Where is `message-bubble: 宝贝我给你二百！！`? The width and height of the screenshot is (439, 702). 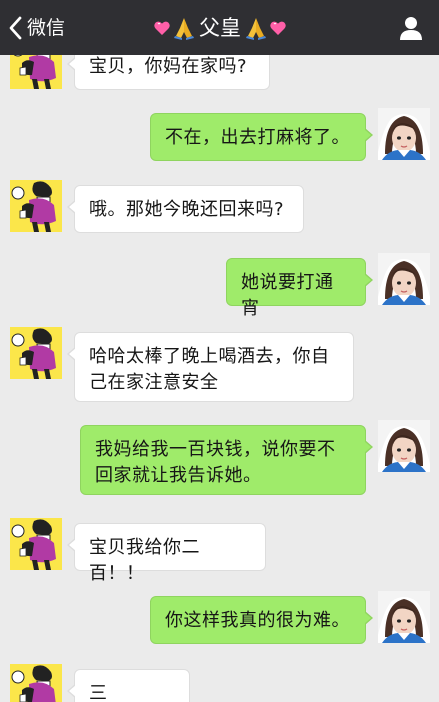
message-bubble: 宝贝我给你二百！！ is located at coordinates (166, 553).